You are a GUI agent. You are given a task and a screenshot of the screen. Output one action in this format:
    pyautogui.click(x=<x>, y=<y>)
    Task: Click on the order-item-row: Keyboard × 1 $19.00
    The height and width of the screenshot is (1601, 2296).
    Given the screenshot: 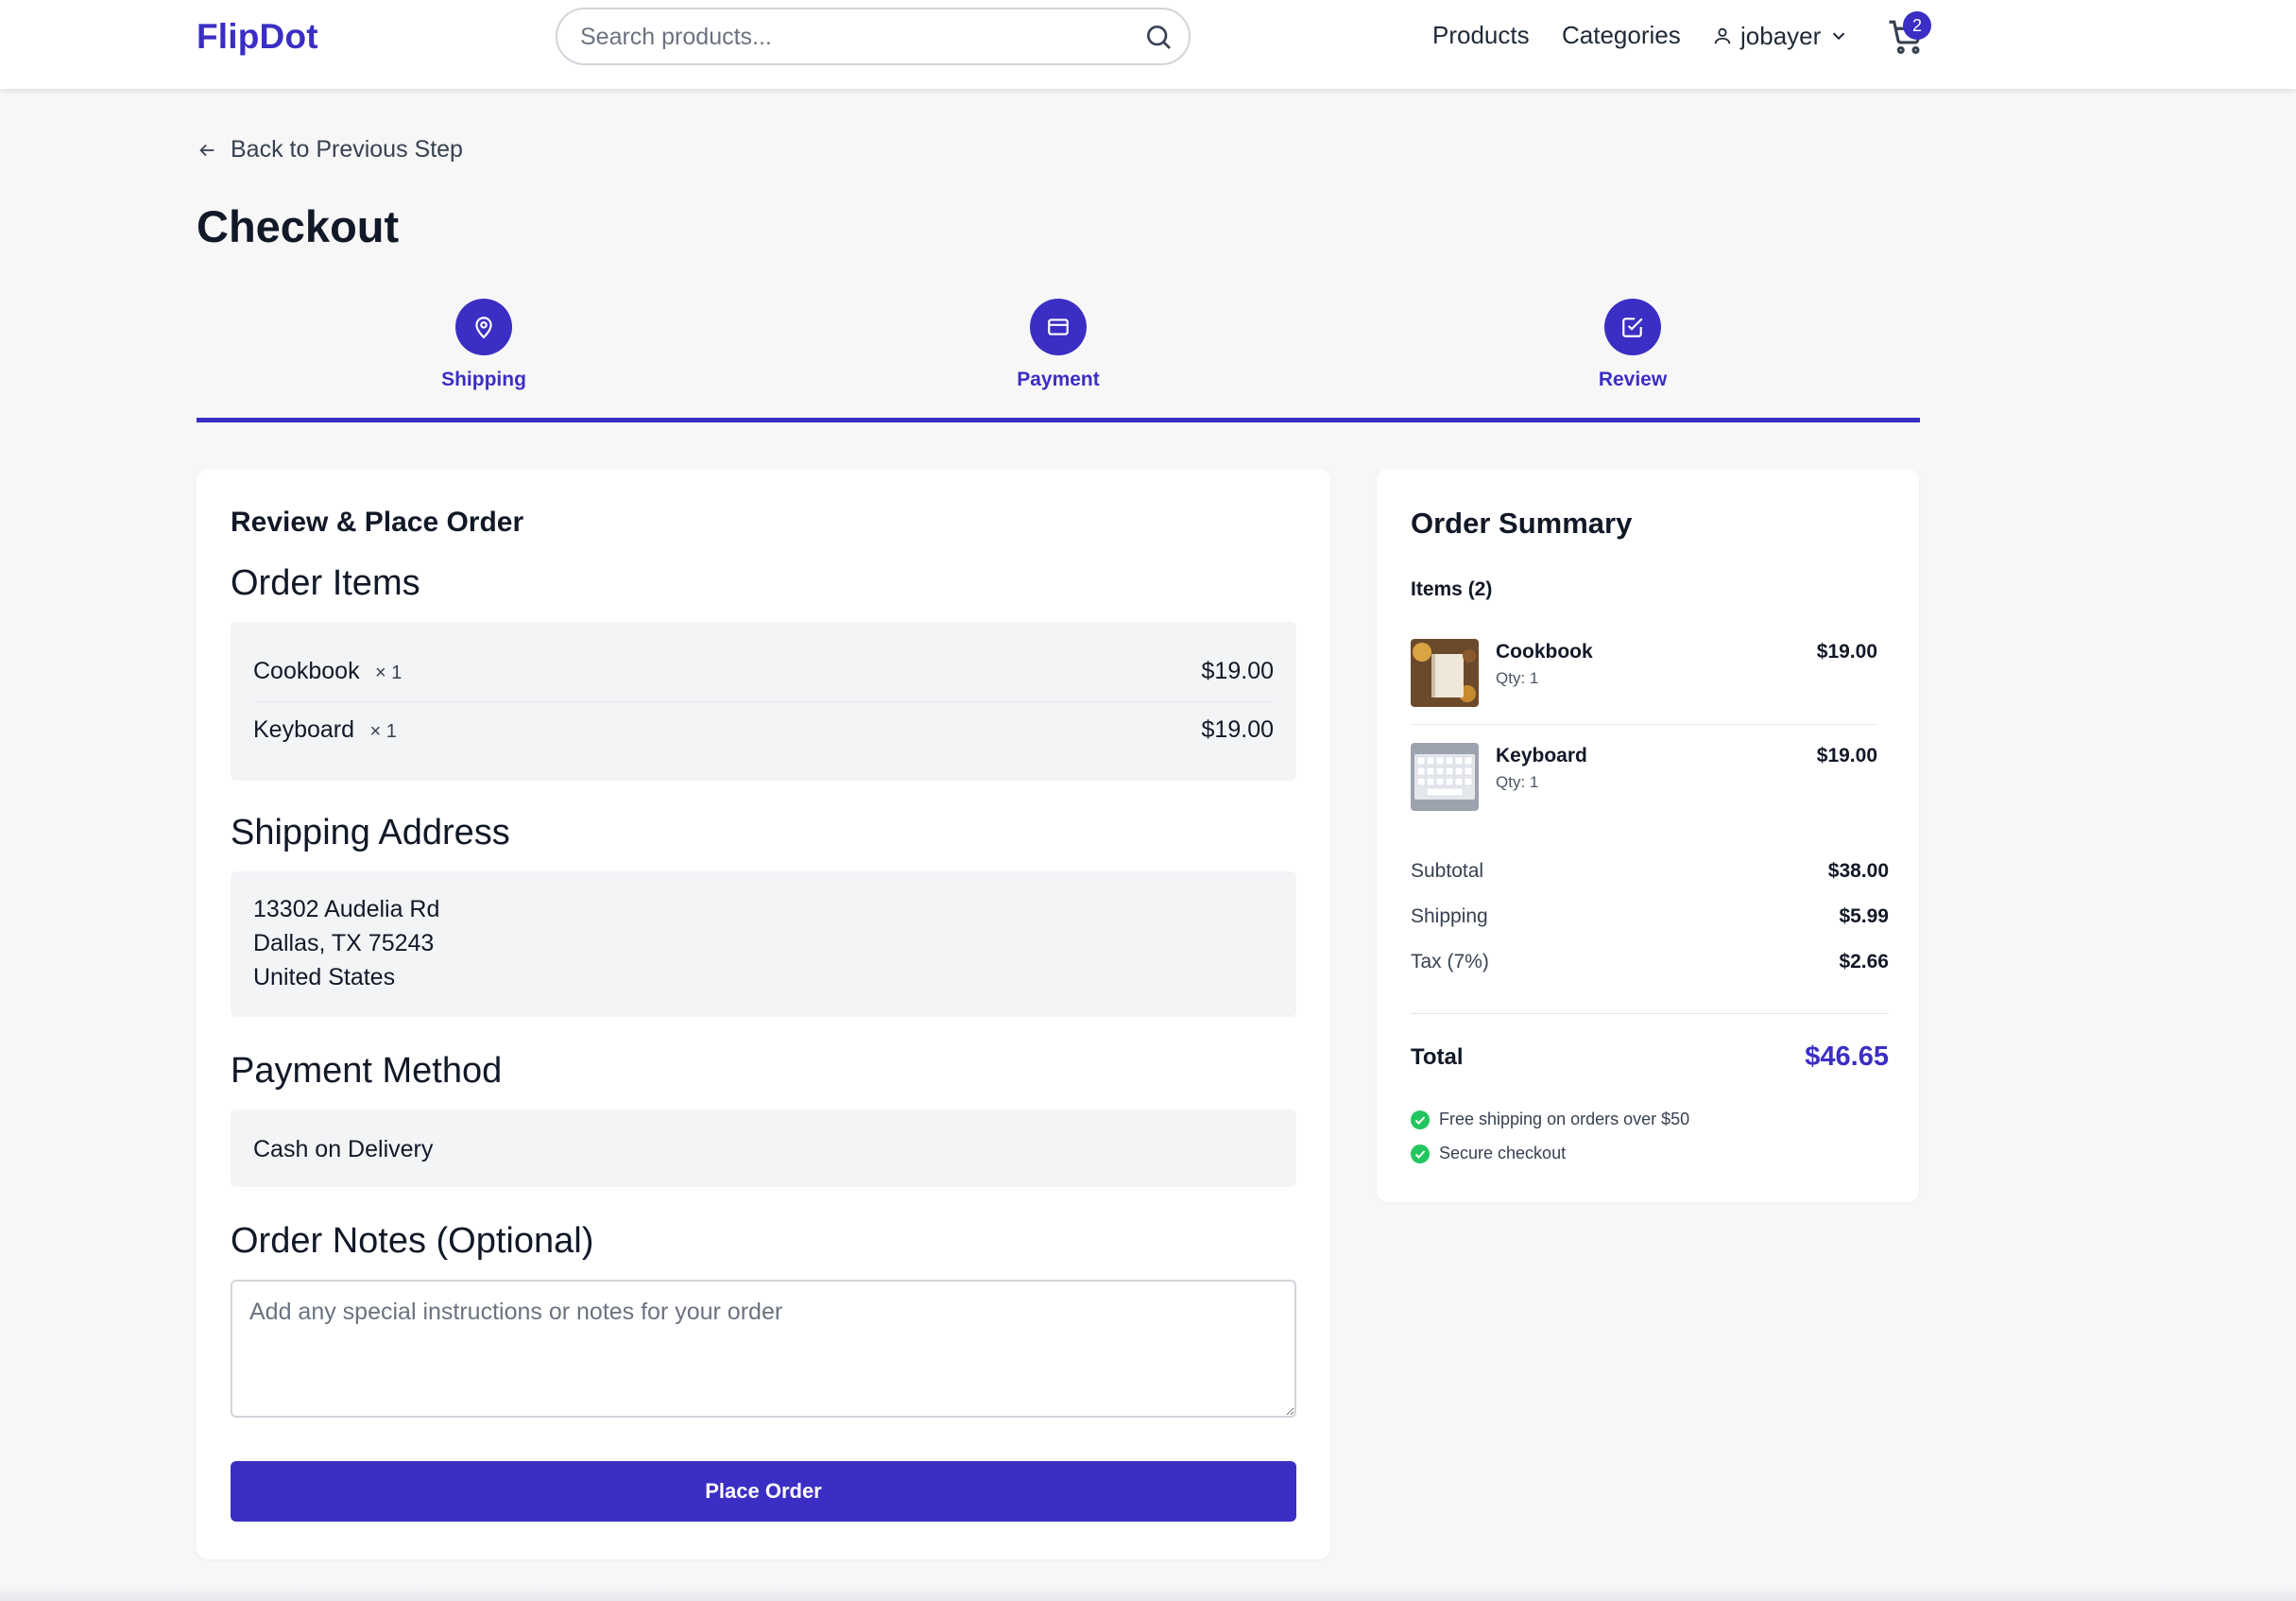 What is the action you would take?
    pyautogui.click(x=763, y=729)
    